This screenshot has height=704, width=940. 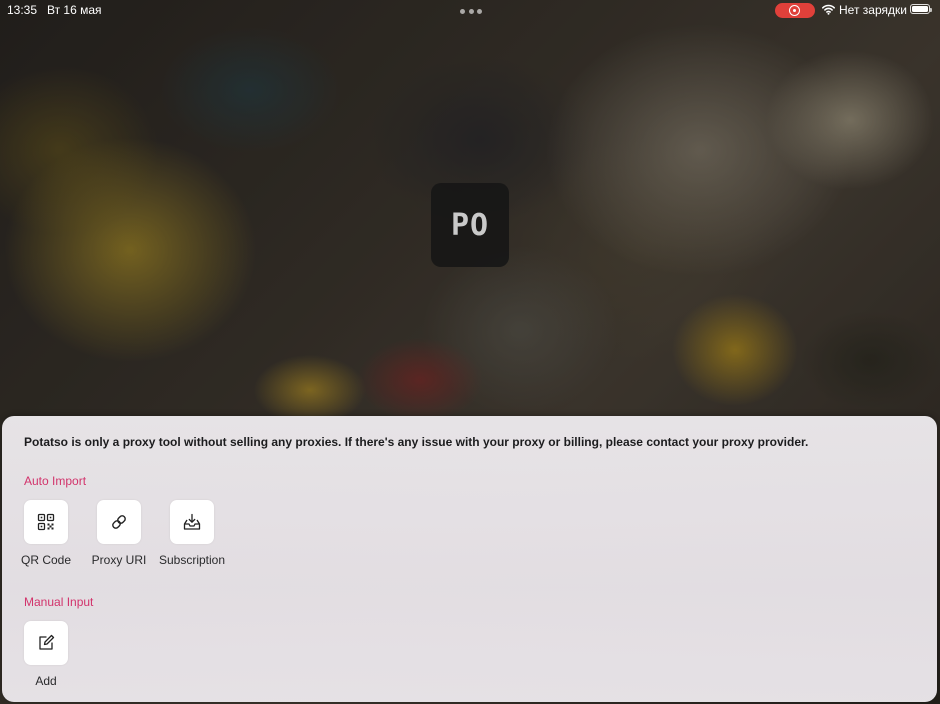 What do you see at coordinates (46, 681) in the screenshot?
I see `add-label: Add` at bounding box center [46, 681].